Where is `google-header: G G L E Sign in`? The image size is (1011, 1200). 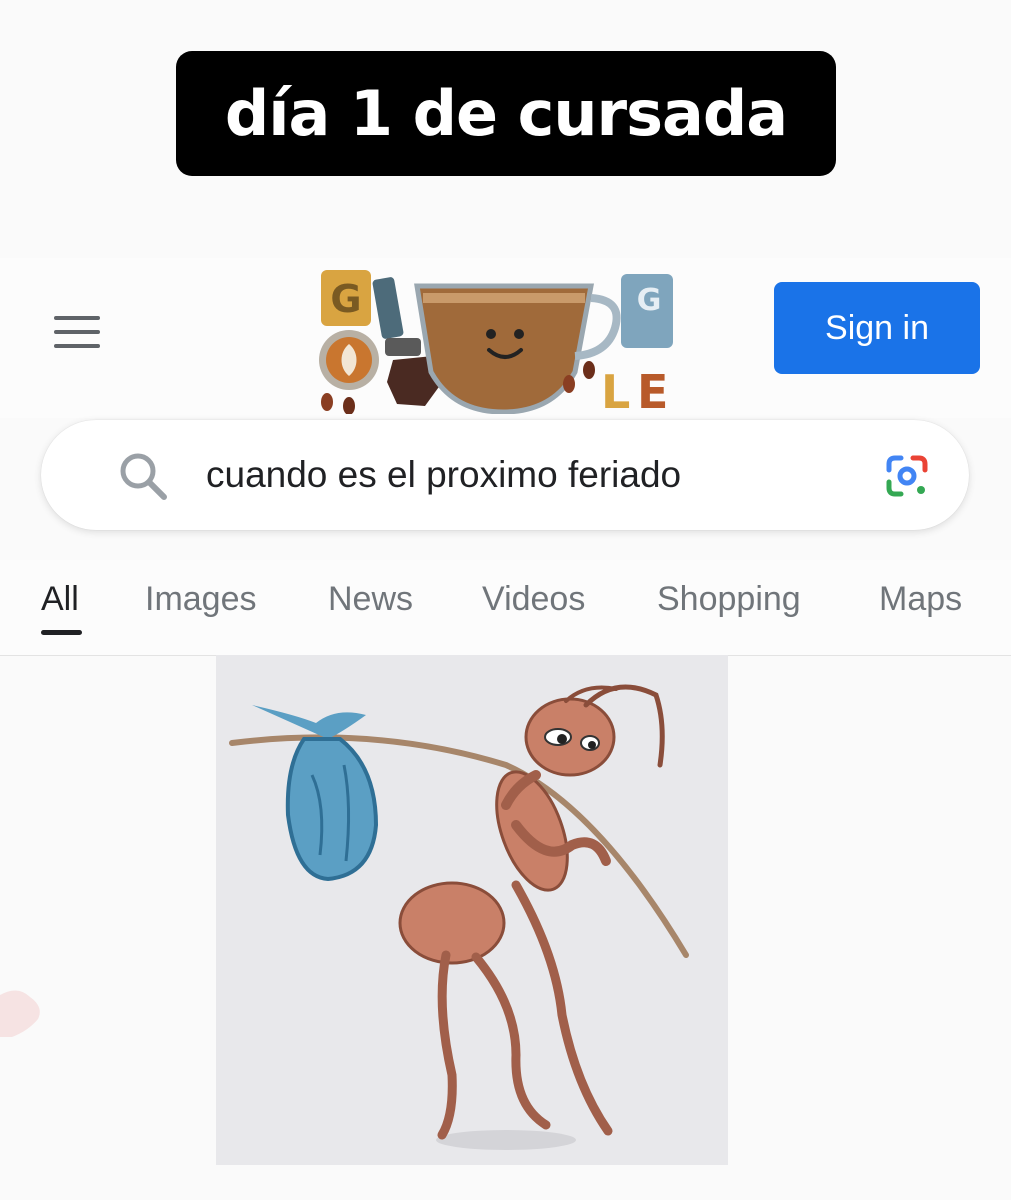
google-header: G G L E Sign in is located at coordinates (505, 338).